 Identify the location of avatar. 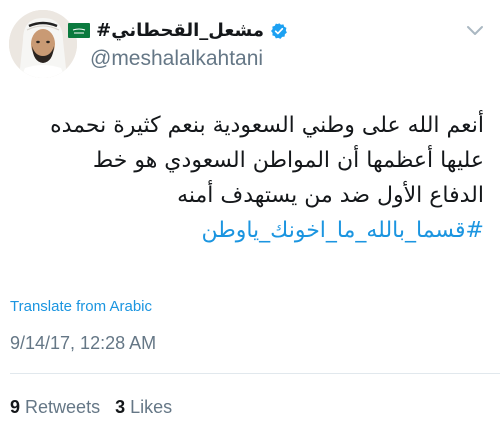
(43, 44).